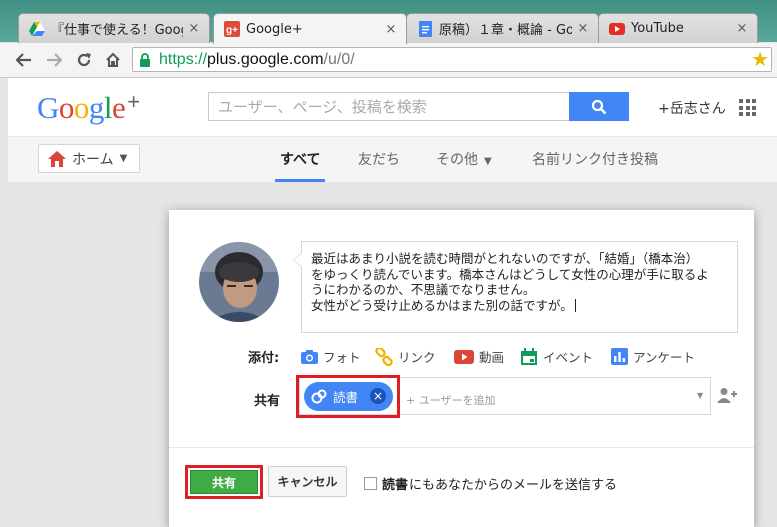 The image size is (777, 527). Describe the element at coordinates (224, 482) in the screenshot. I see `share-button-highlight-box` at that location.